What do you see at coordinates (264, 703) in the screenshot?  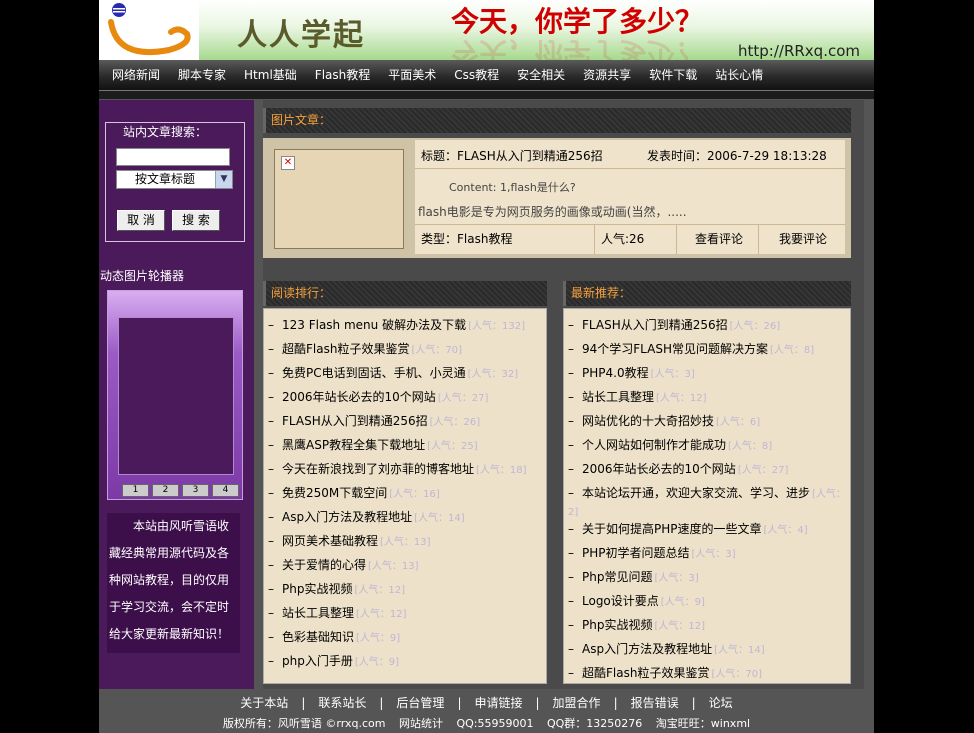 I see `footer-link: 关于本站` at bounding box center [264, 703].